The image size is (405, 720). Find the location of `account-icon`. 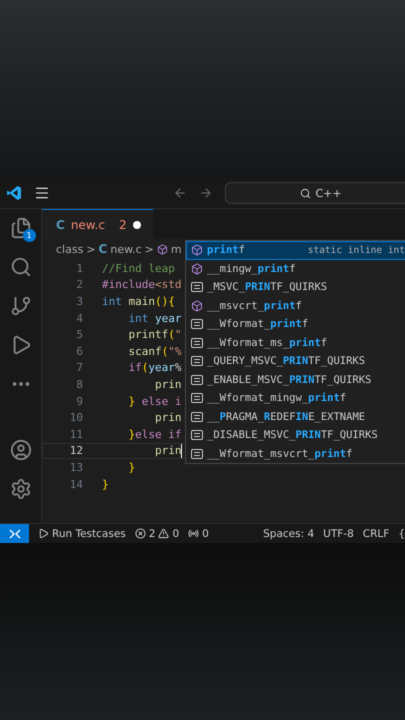

account-icon is located at coordinates (21, 450).